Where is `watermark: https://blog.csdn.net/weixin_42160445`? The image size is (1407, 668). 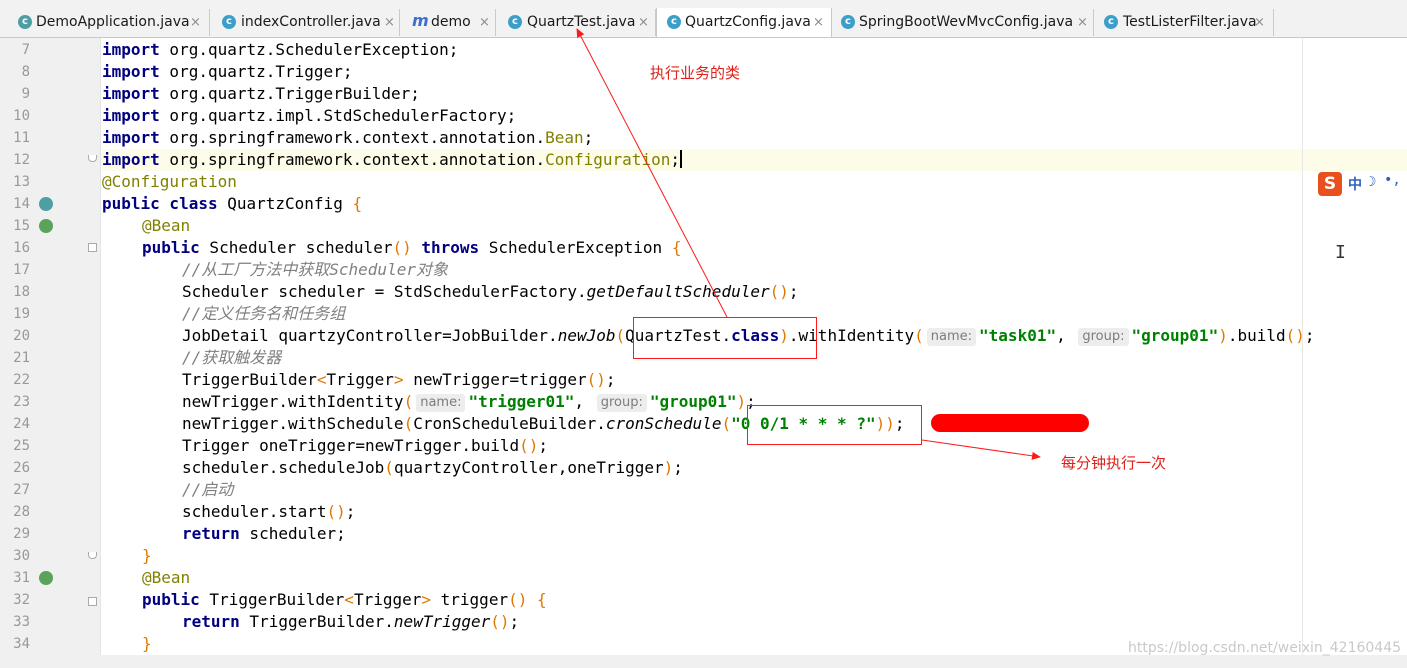 watermark: https://blog.csdn.net/weixin_42160445 is located at coordinates (1265, 648).